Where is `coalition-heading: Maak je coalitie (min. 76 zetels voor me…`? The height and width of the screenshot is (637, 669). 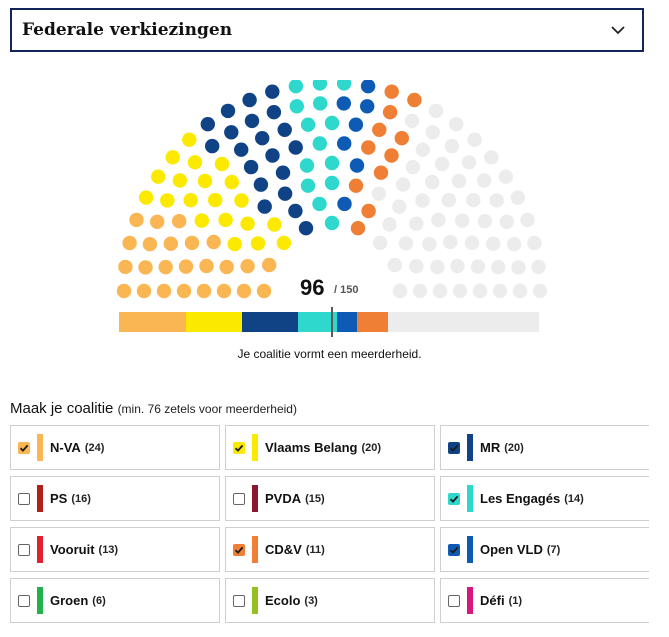
coalition-heading: Maak je coalitie (min. 76 zetels voor me… is located at coordinates (153, 408).